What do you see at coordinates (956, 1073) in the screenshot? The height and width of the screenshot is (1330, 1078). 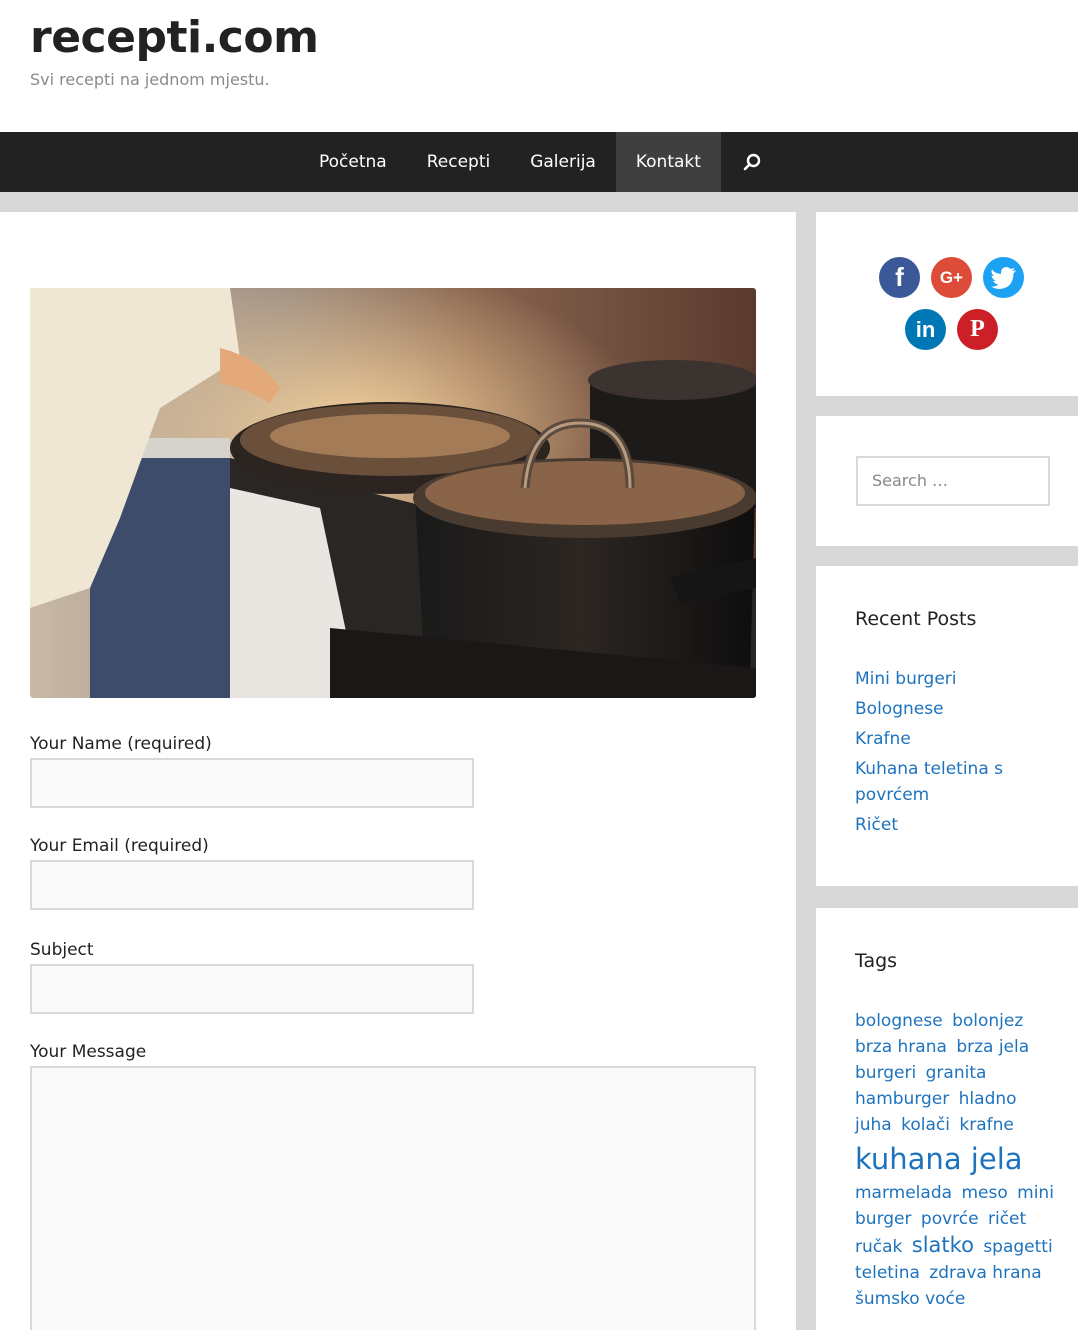 I see `tag-link: granita` at bounding box center [956, 1073].